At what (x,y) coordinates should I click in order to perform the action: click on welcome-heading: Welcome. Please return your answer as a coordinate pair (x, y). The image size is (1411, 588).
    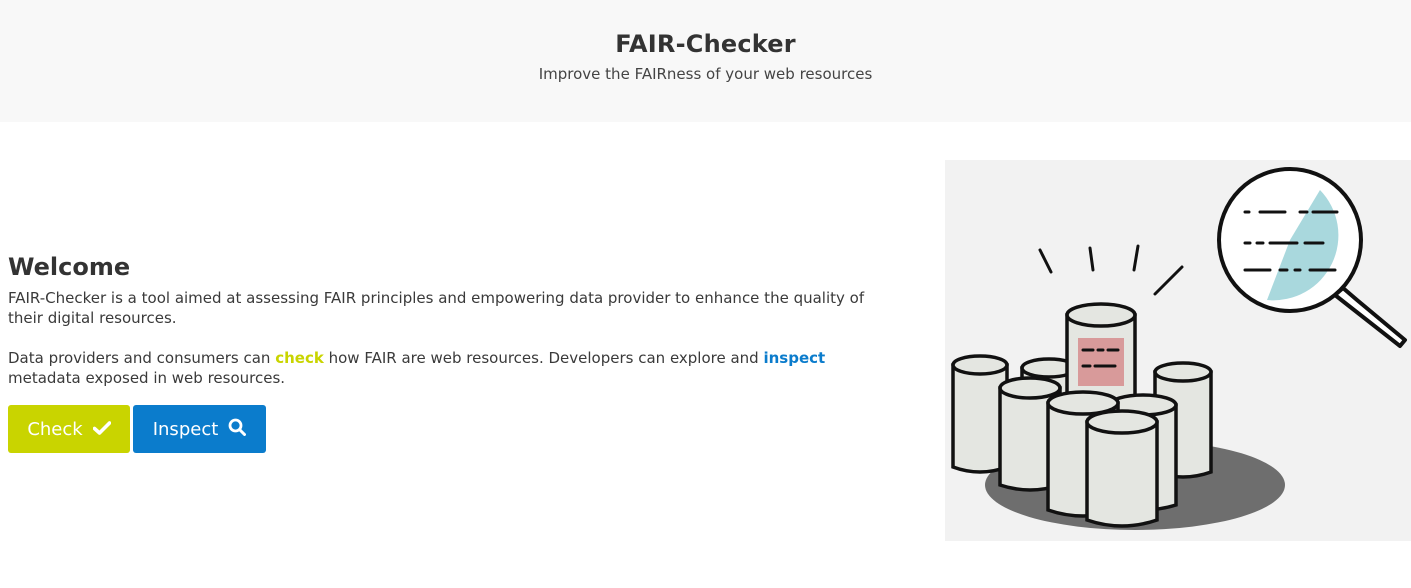
    Looking at the image, I should click on (69, 267).